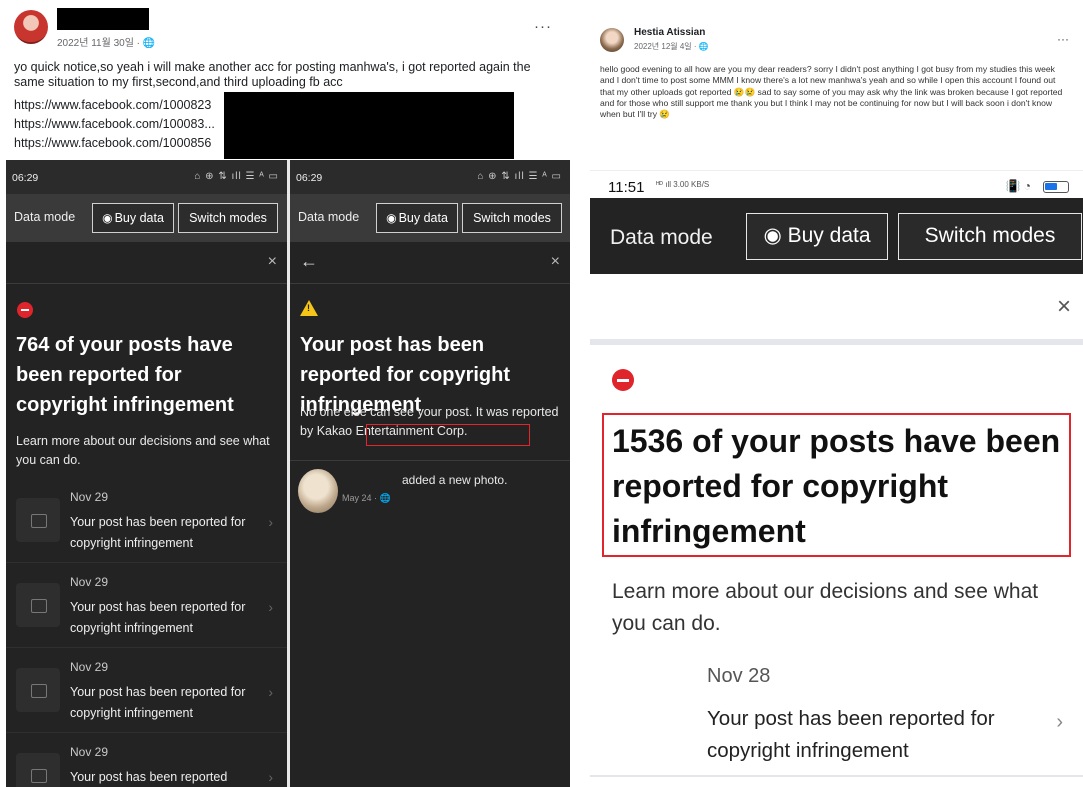  Describe the element at coordinates (112, 105) in the screenshot. I see `post-link: https://www.facebook.com/1000823` at that location.